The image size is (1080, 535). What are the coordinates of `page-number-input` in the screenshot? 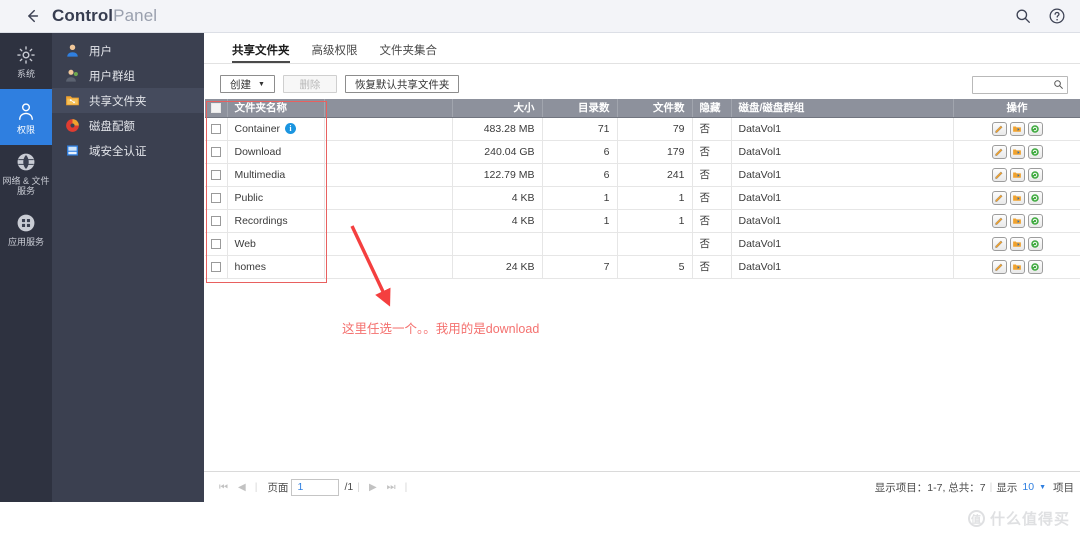 It's located at (315, 487).